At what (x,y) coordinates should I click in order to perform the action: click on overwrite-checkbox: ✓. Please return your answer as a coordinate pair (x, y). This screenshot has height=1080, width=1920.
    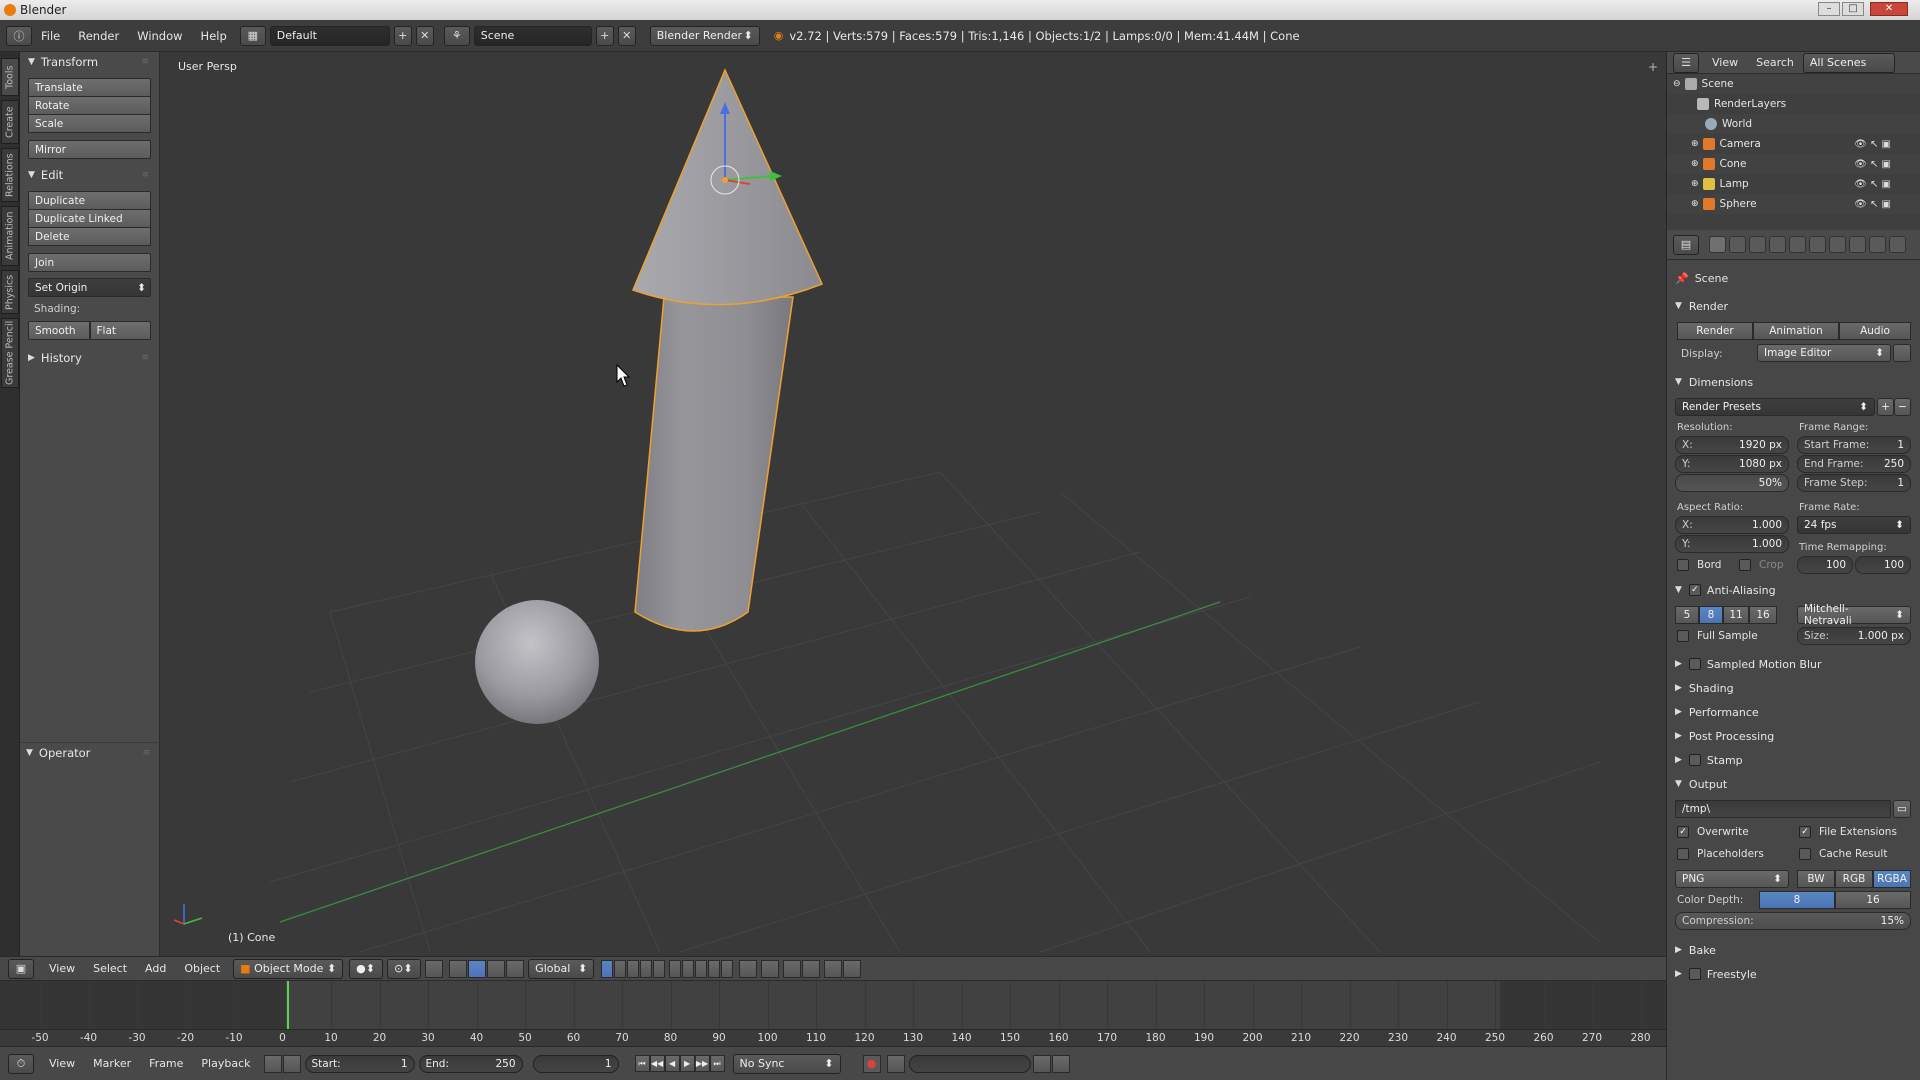
    Looking at the image, I should click on (1683, 832).